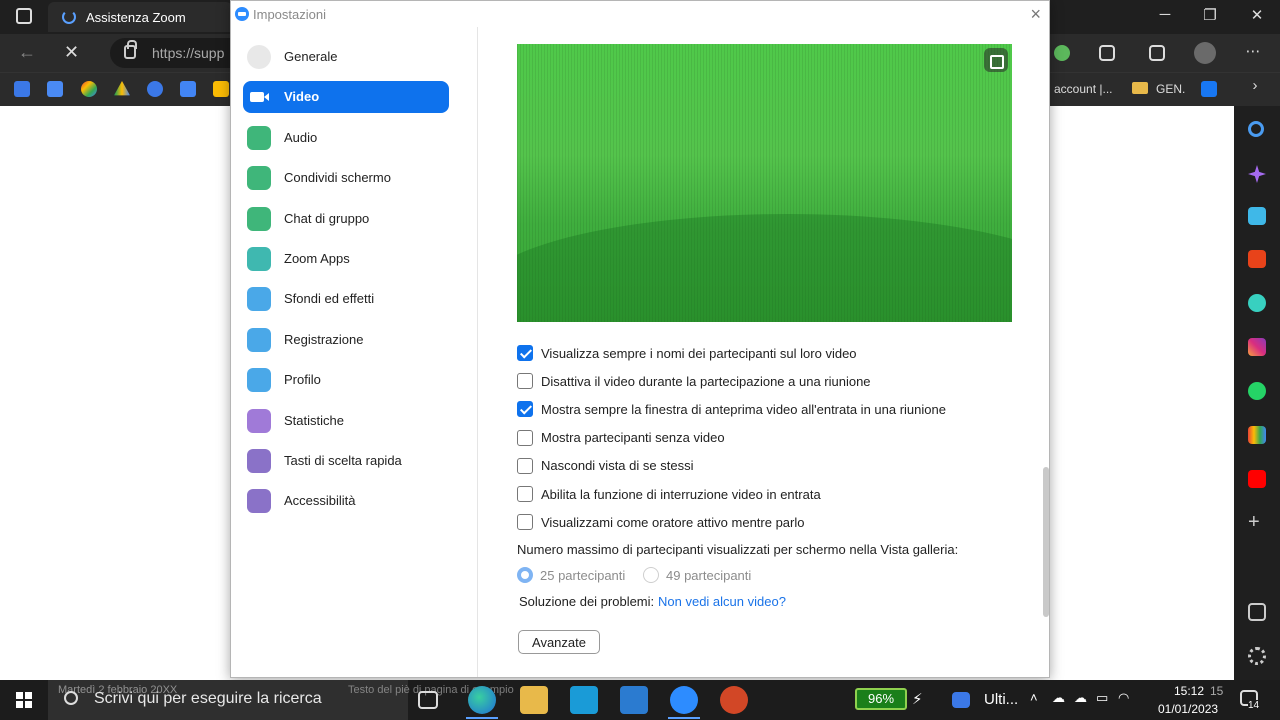 The height and width of the screenshot is (720, 1280). Describe the element at coordinates (1188, 709) in the screenshot. I see `clock-date: 01/01/2023` at that location.